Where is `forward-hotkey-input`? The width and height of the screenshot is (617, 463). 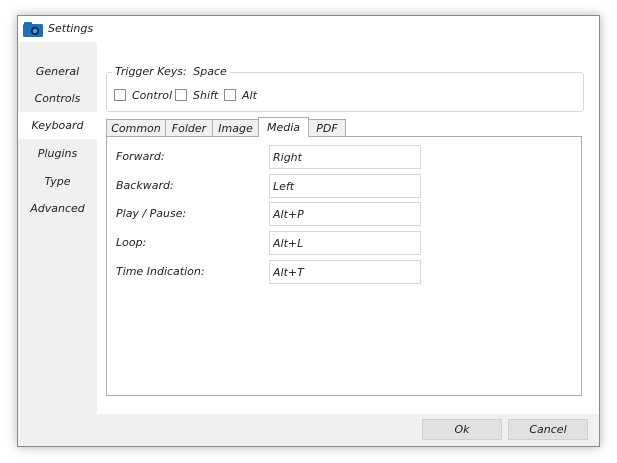 forward-hotkey-input is located at coordinates (345, 157).